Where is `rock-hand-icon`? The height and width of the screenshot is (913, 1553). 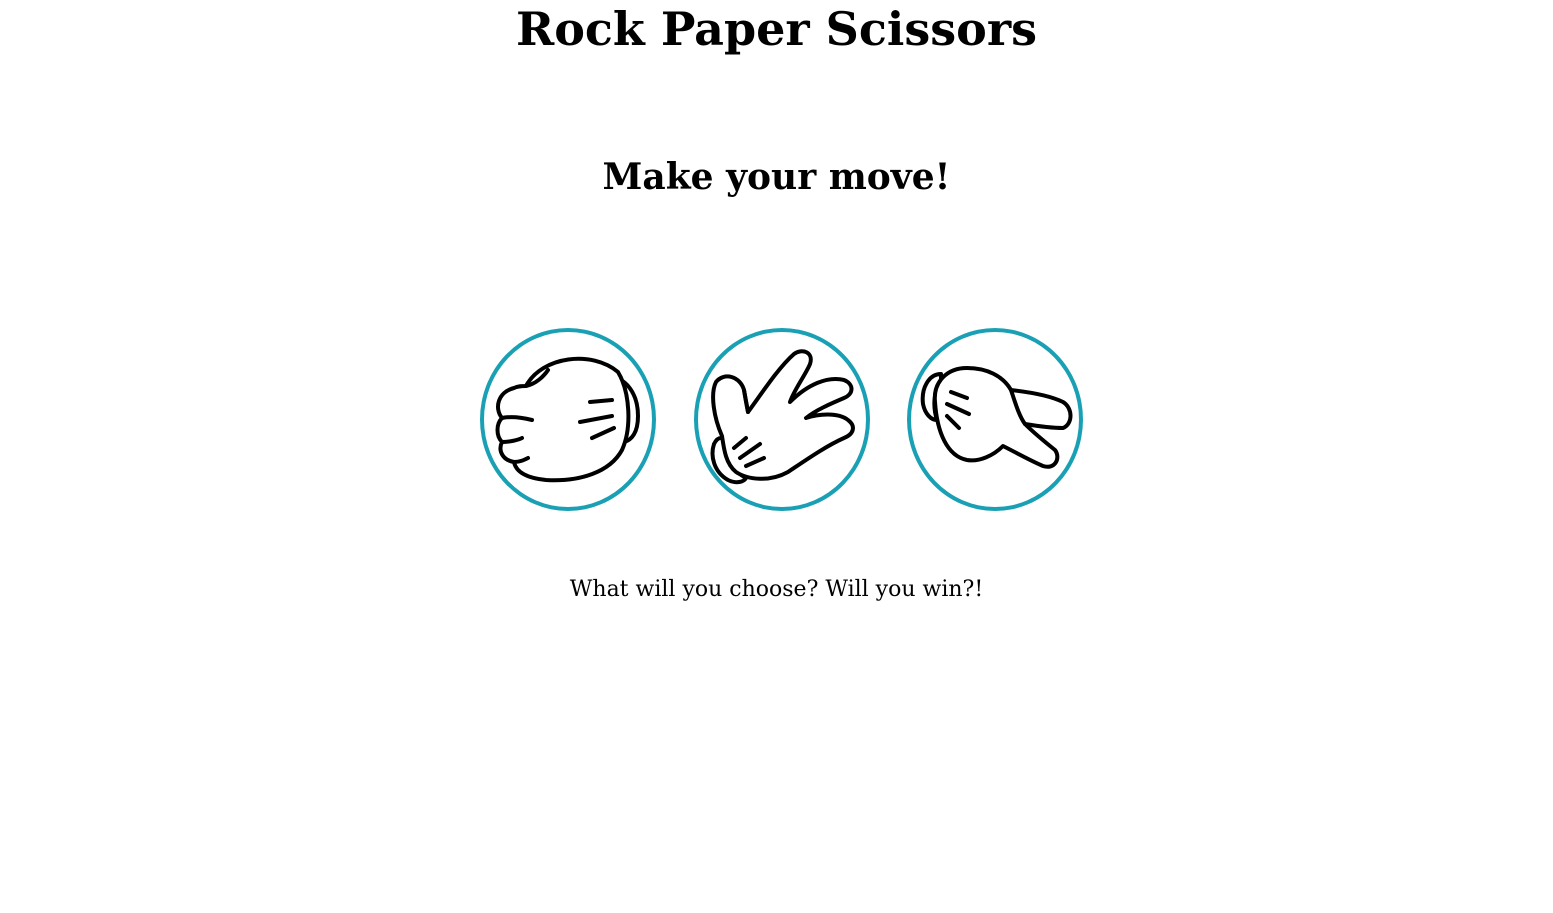
rock-hand-icon is located at coordinates (567, 419).